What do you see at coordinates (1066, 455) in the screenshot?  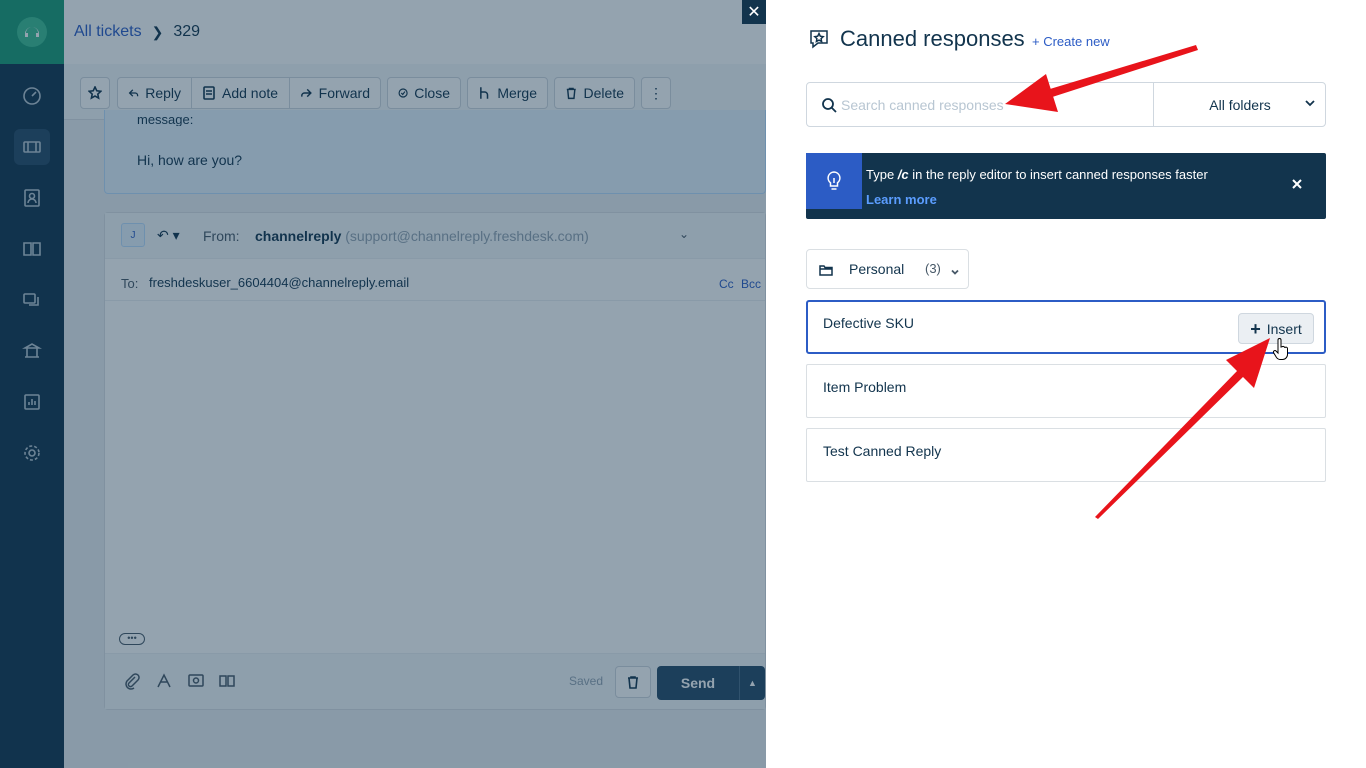 I see `canned-response-item: Test Canned Reply` at bounding box center [1066, 455].